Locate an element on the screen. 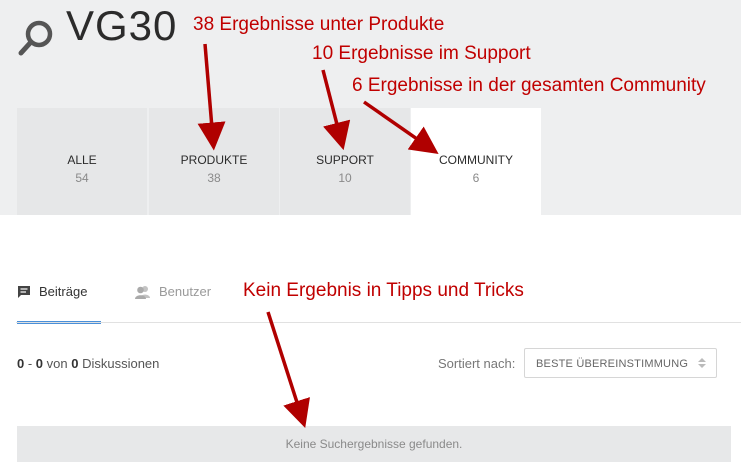  subtab-posts-label: Beiträge is located at coordinates (63, 291).